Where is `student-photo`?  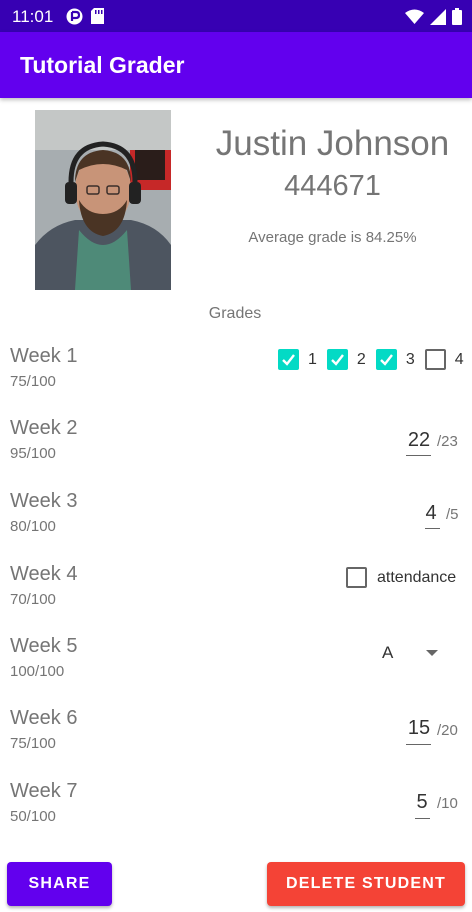
student-photo is located at coordinates (103, 200).